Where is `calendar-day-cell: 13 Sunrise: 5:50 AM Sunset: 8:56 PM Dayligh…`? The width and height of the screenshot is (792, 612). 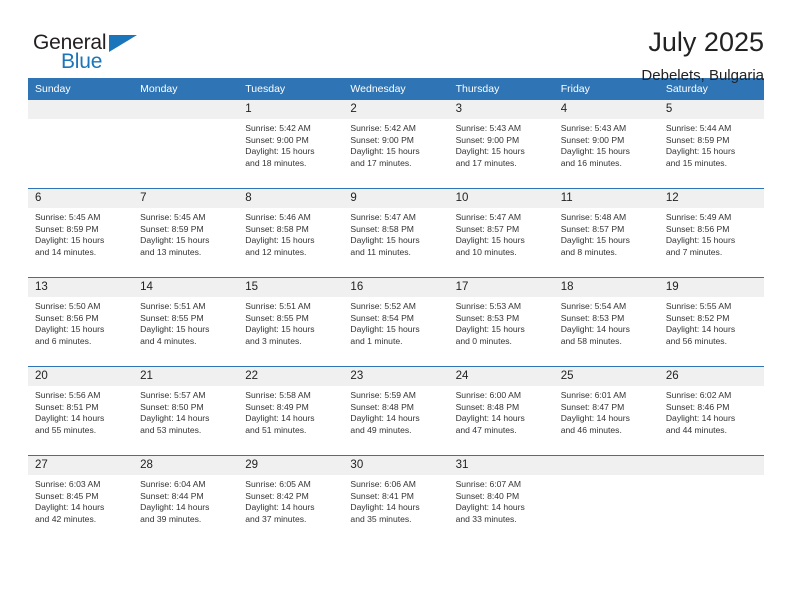
calendar-day-cell: 13 Sunrise: 5:50 AM Sunset: 8:56 PM Dayligh… is located at coordinates (81, 322).